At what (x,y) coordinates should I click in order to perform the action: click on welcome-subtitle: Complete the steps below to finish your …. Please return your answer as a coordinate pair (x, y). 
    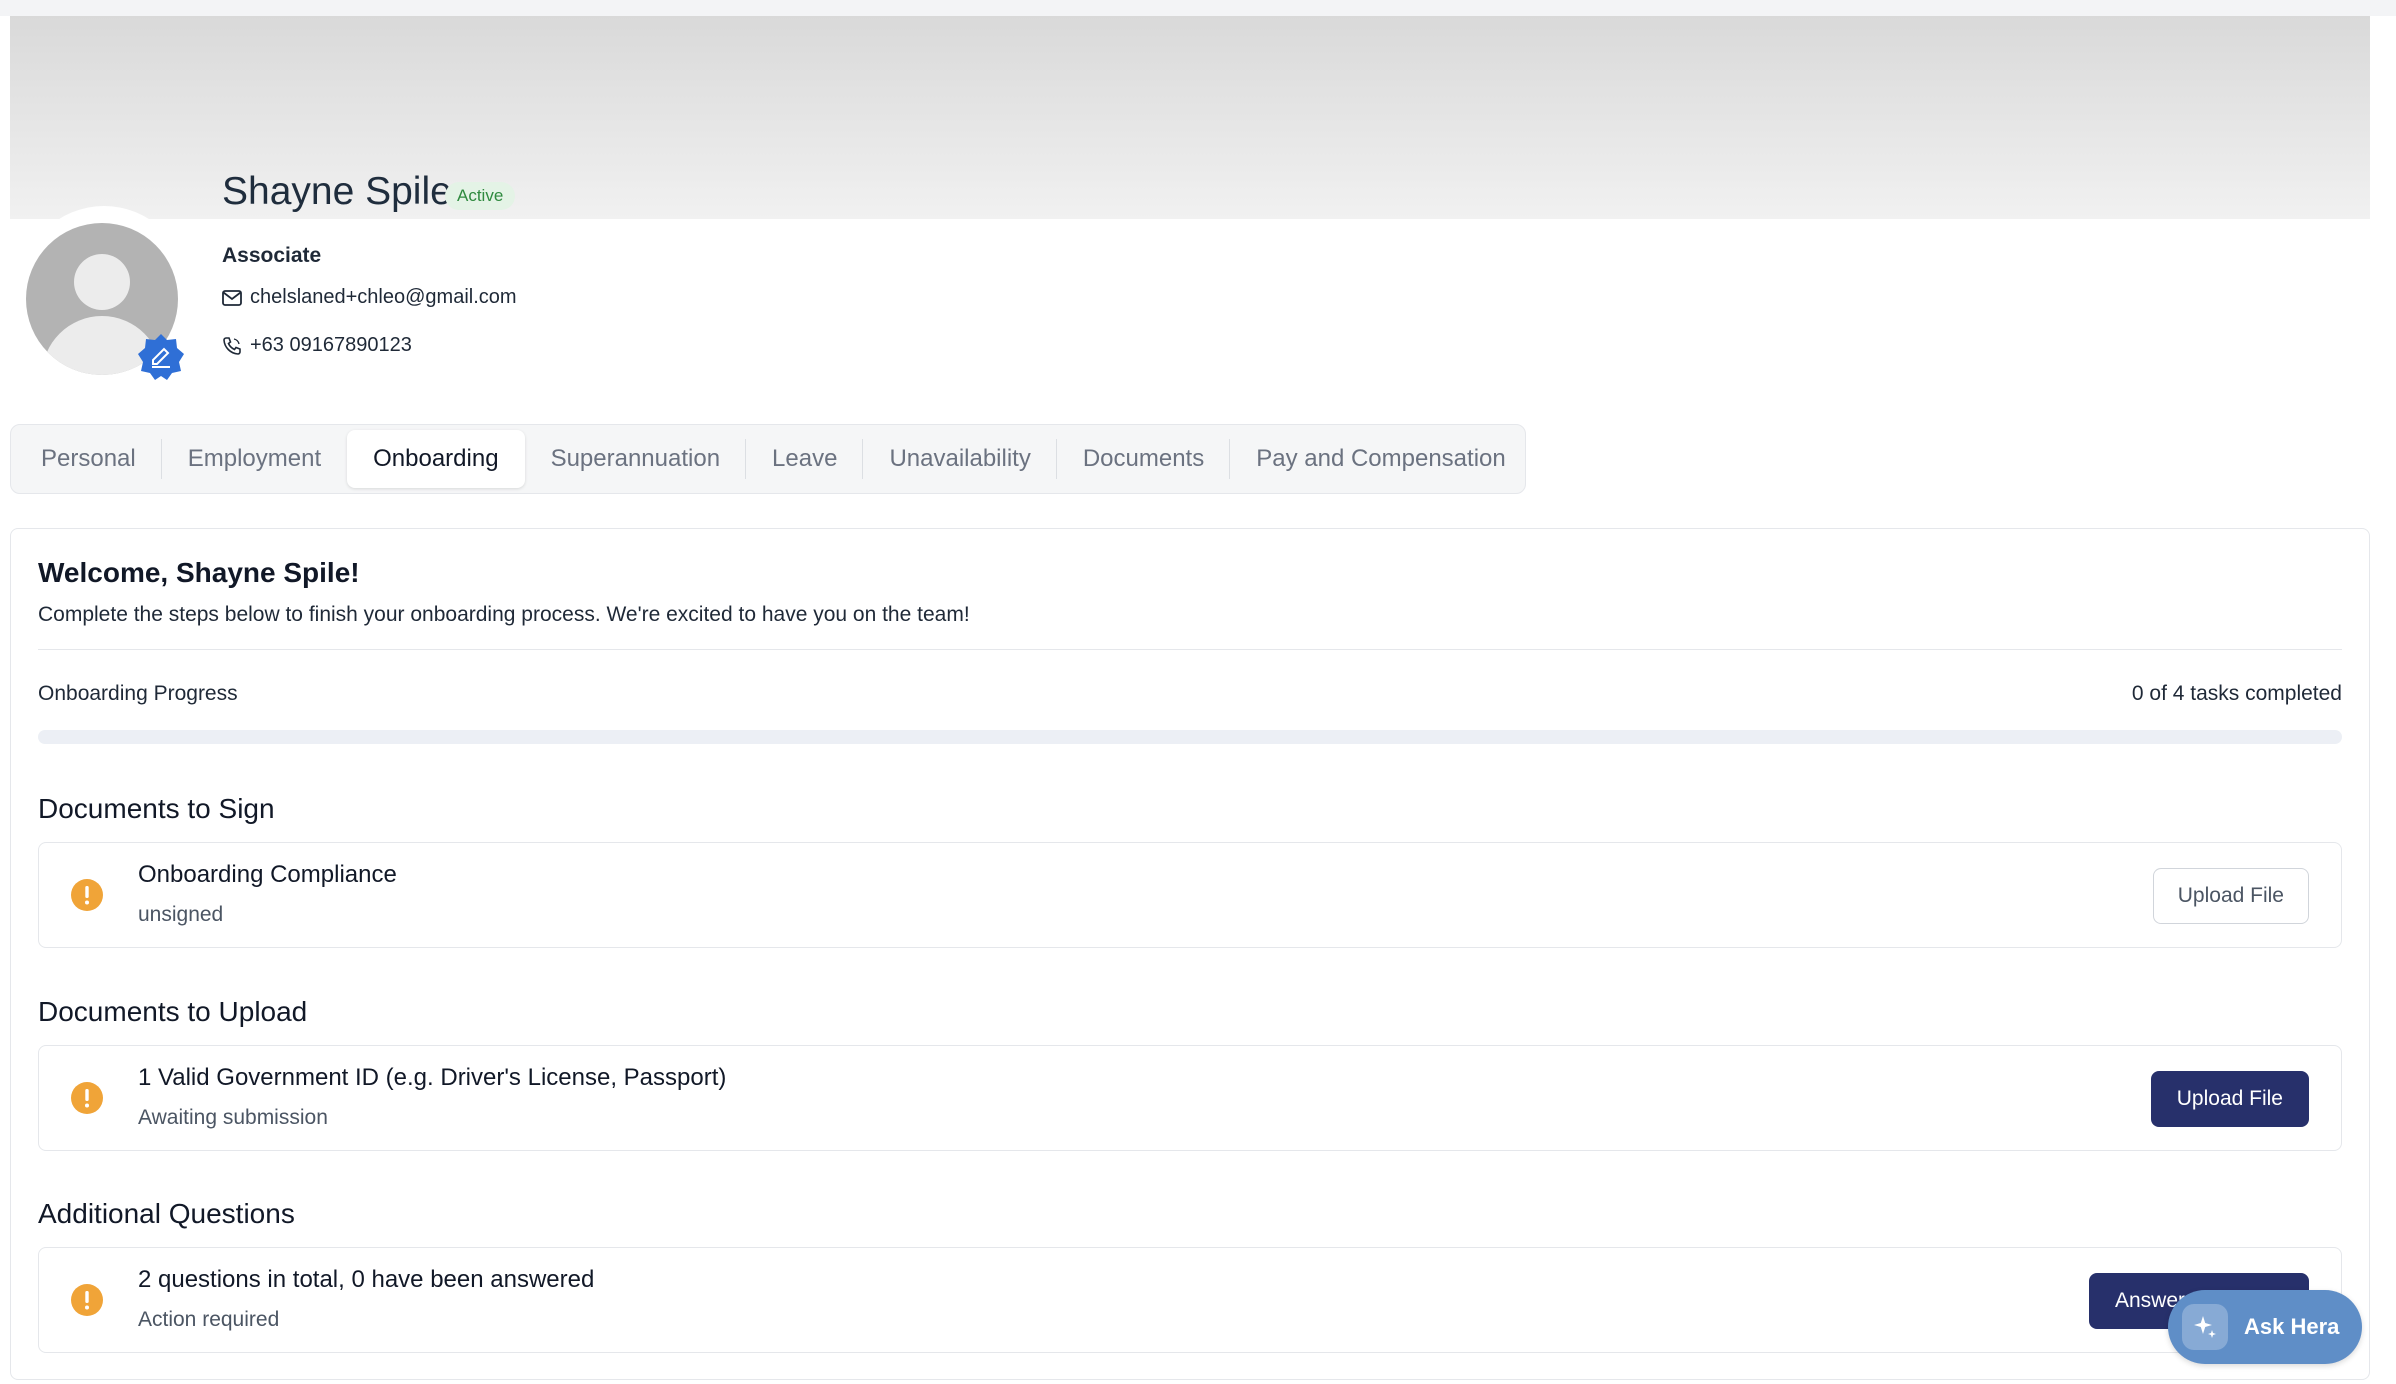
    Looking at the image, I should click on (504, 614).